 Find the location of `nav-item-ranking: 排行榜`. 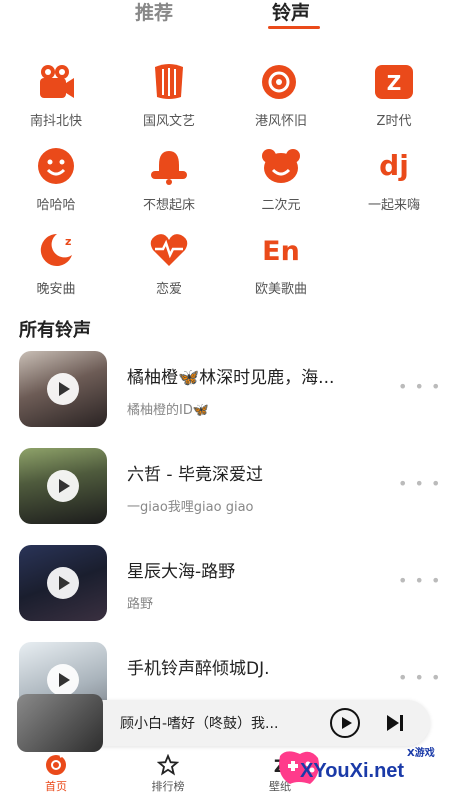

nav-item-ranking: 排行榜 is located at coordinates (168, 774).